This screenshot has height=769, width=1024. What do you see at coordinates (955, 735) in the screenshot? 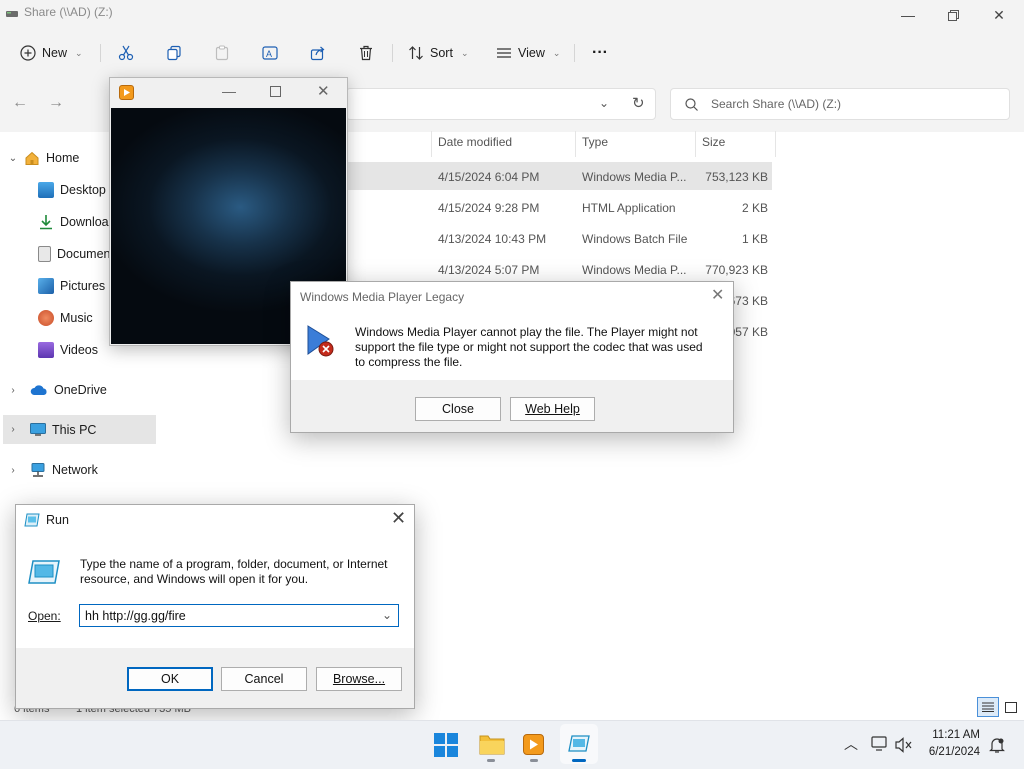
I see `clock-time: 11:21 AM` at bounding box center [955, 735].